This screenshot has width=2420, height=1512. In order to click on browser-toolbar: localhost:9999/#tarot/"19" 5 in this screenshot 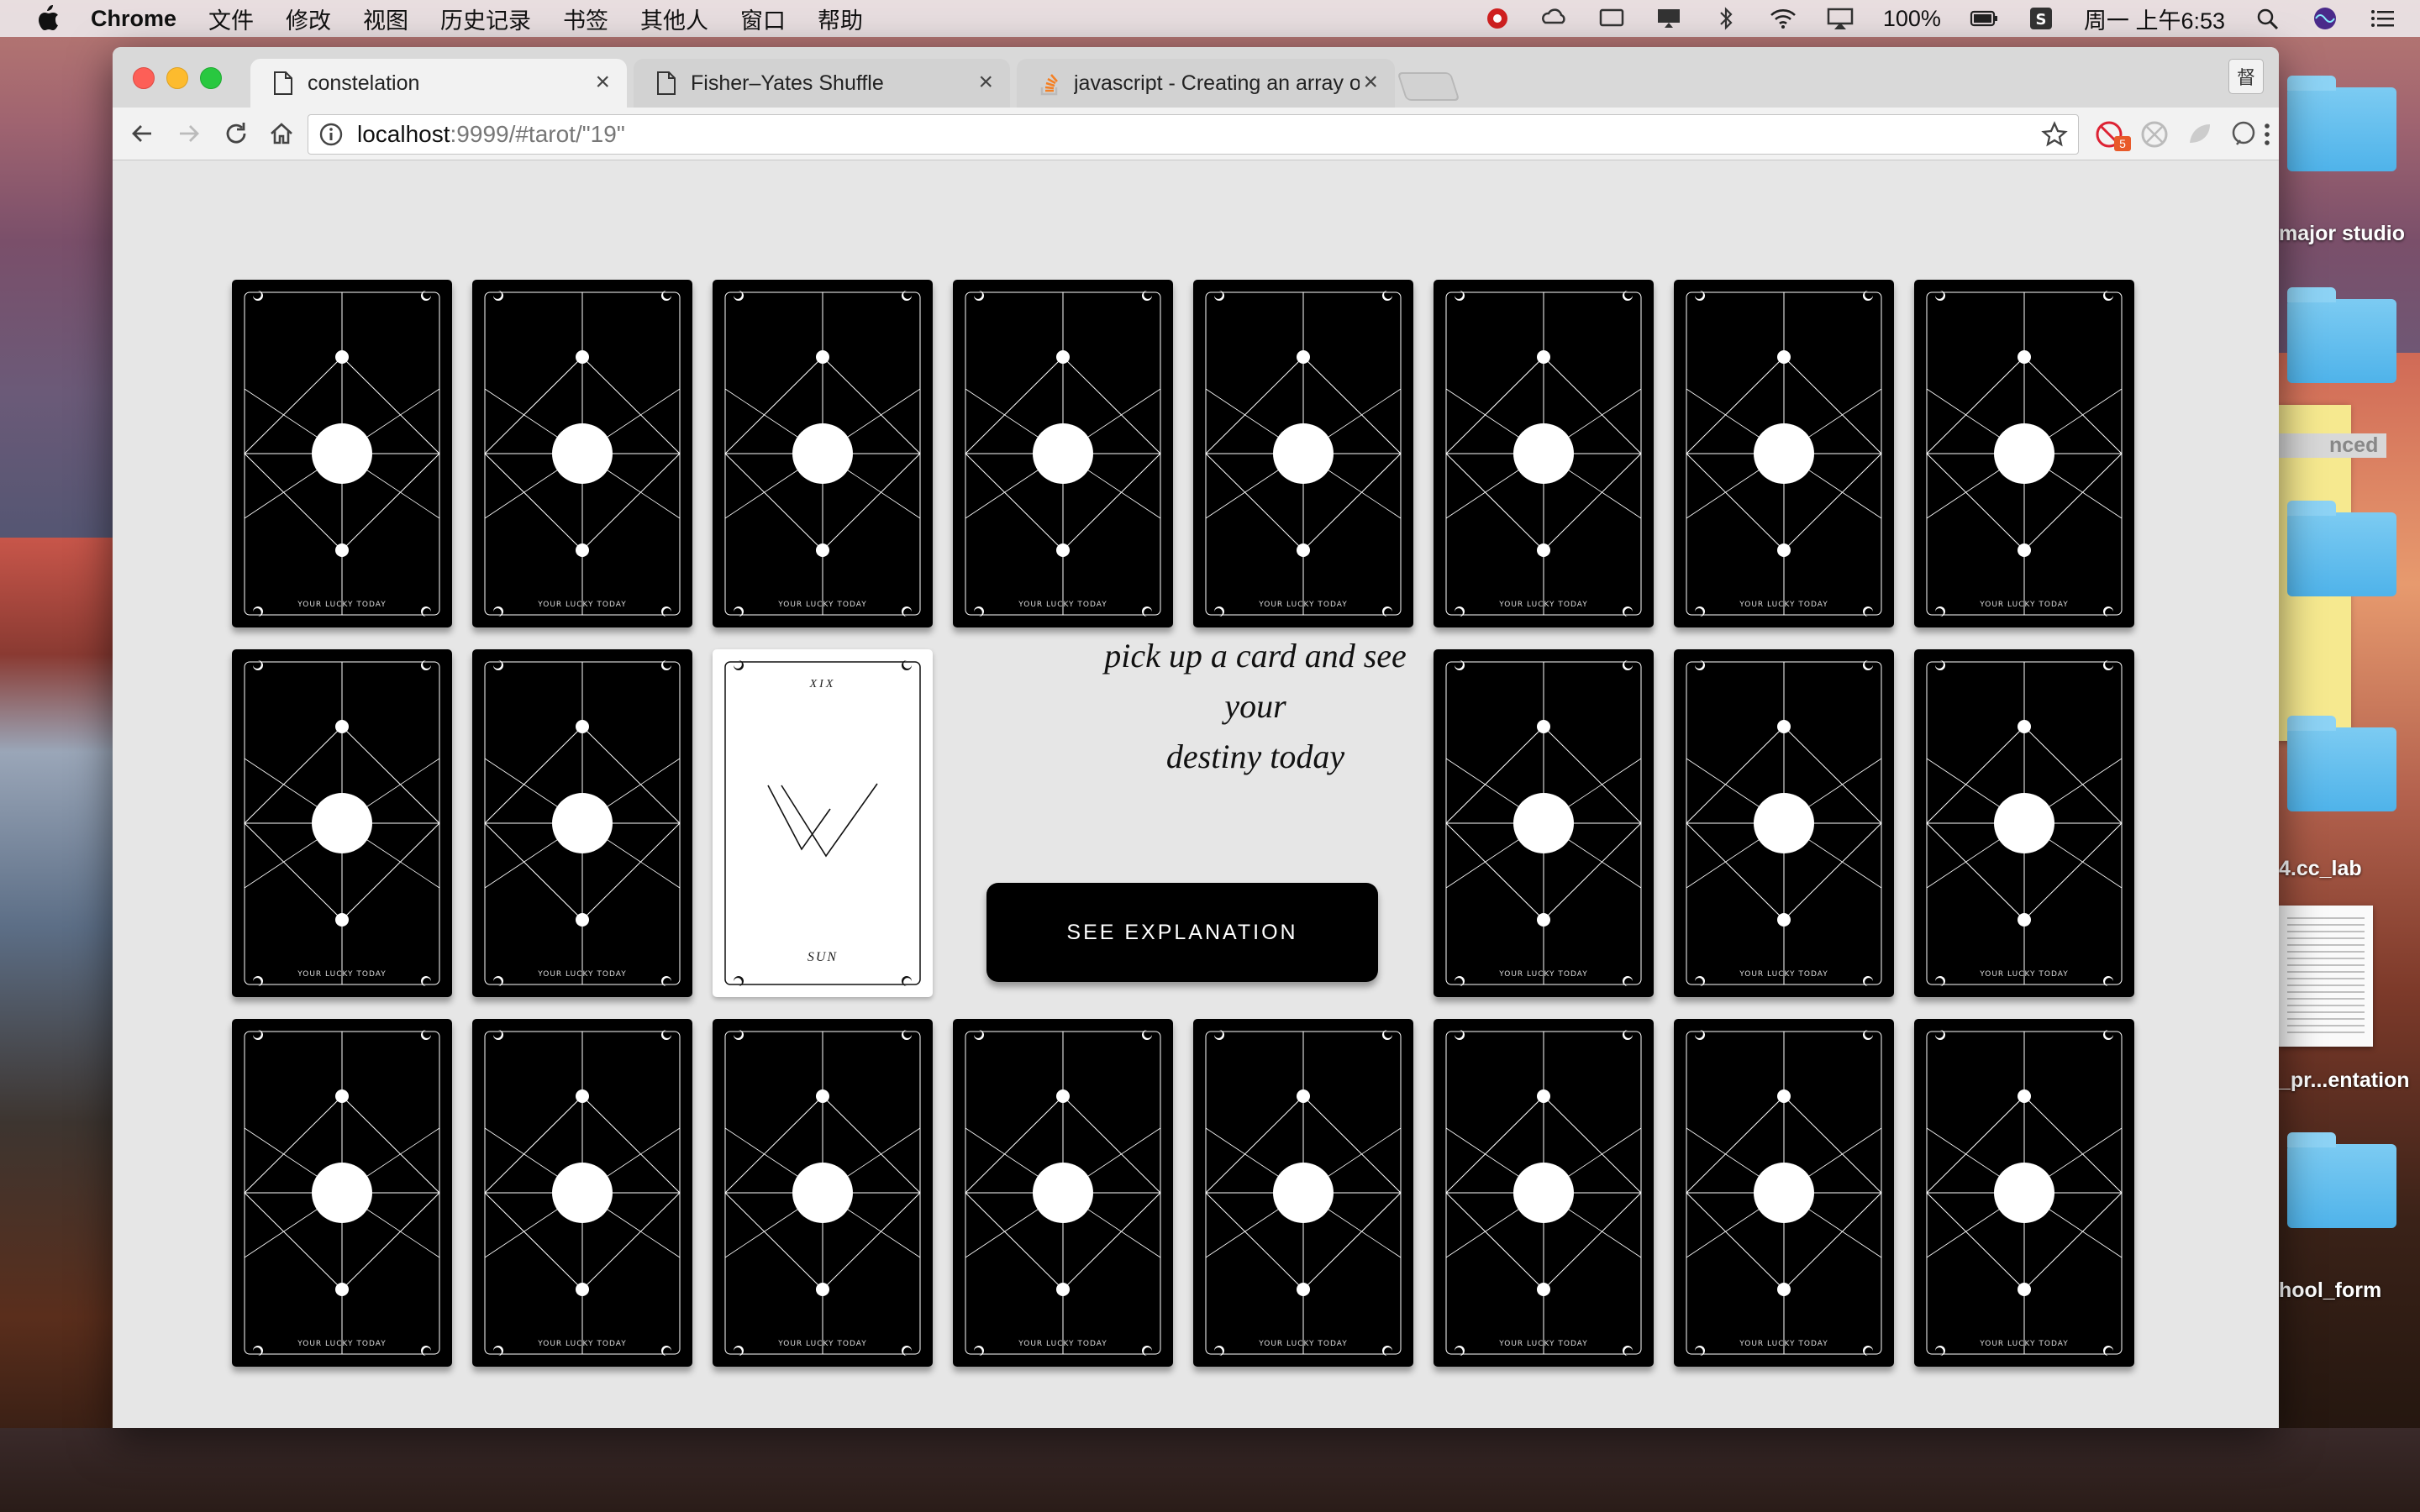, I will do `click(1196, 134)`.